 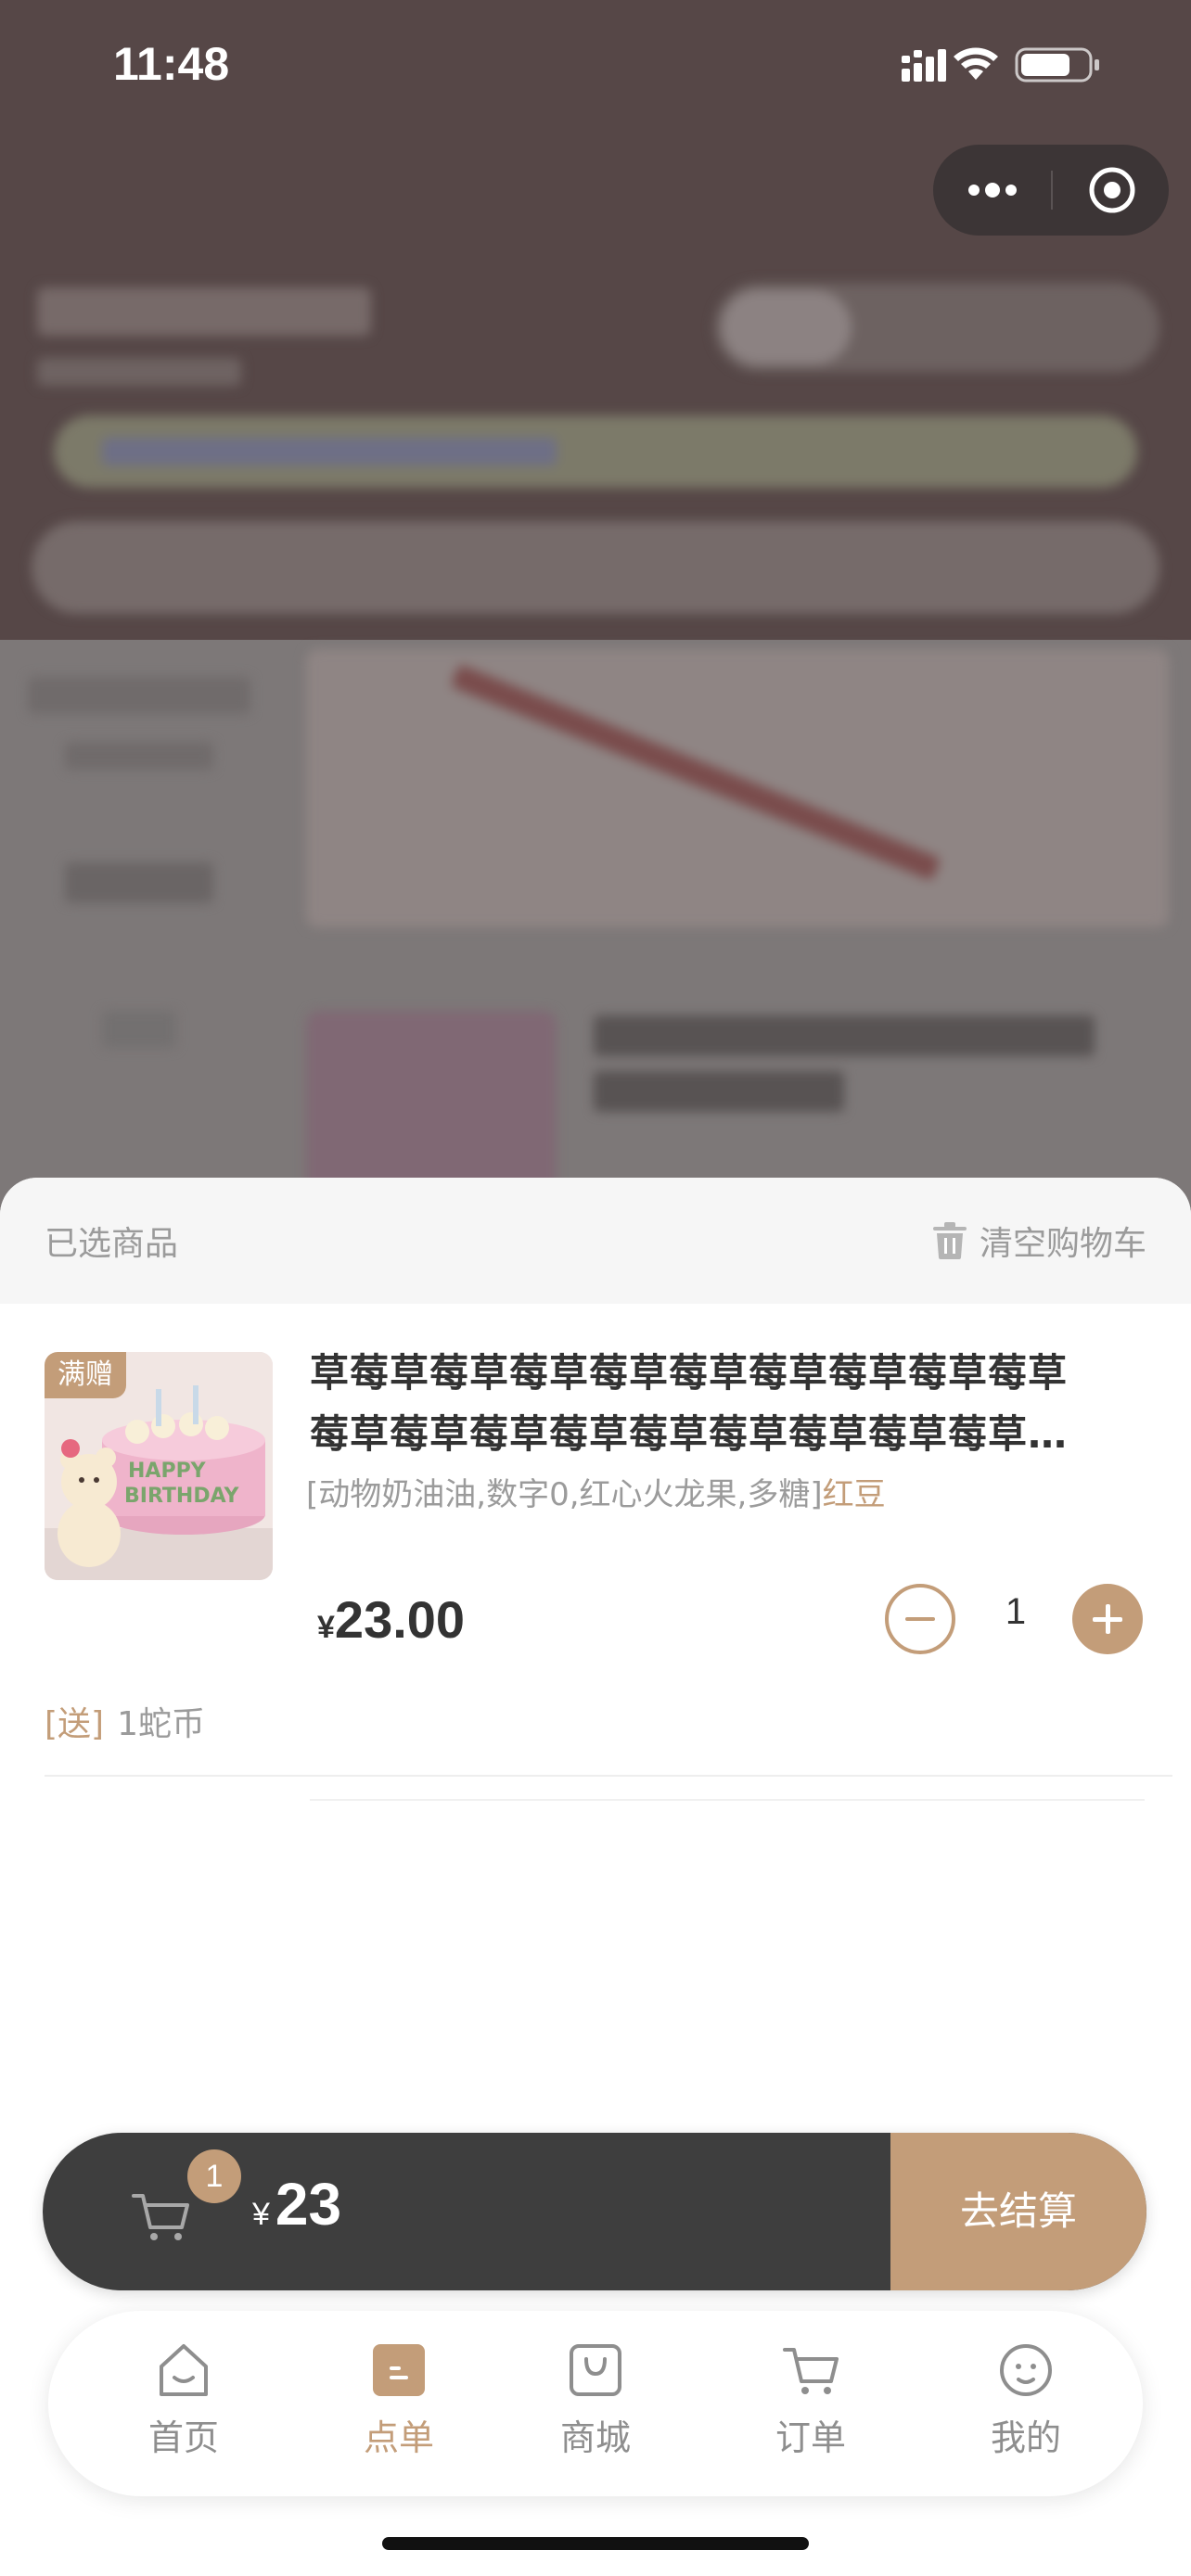 I want to click on capsule-divider, so click(x=1052, y=191).